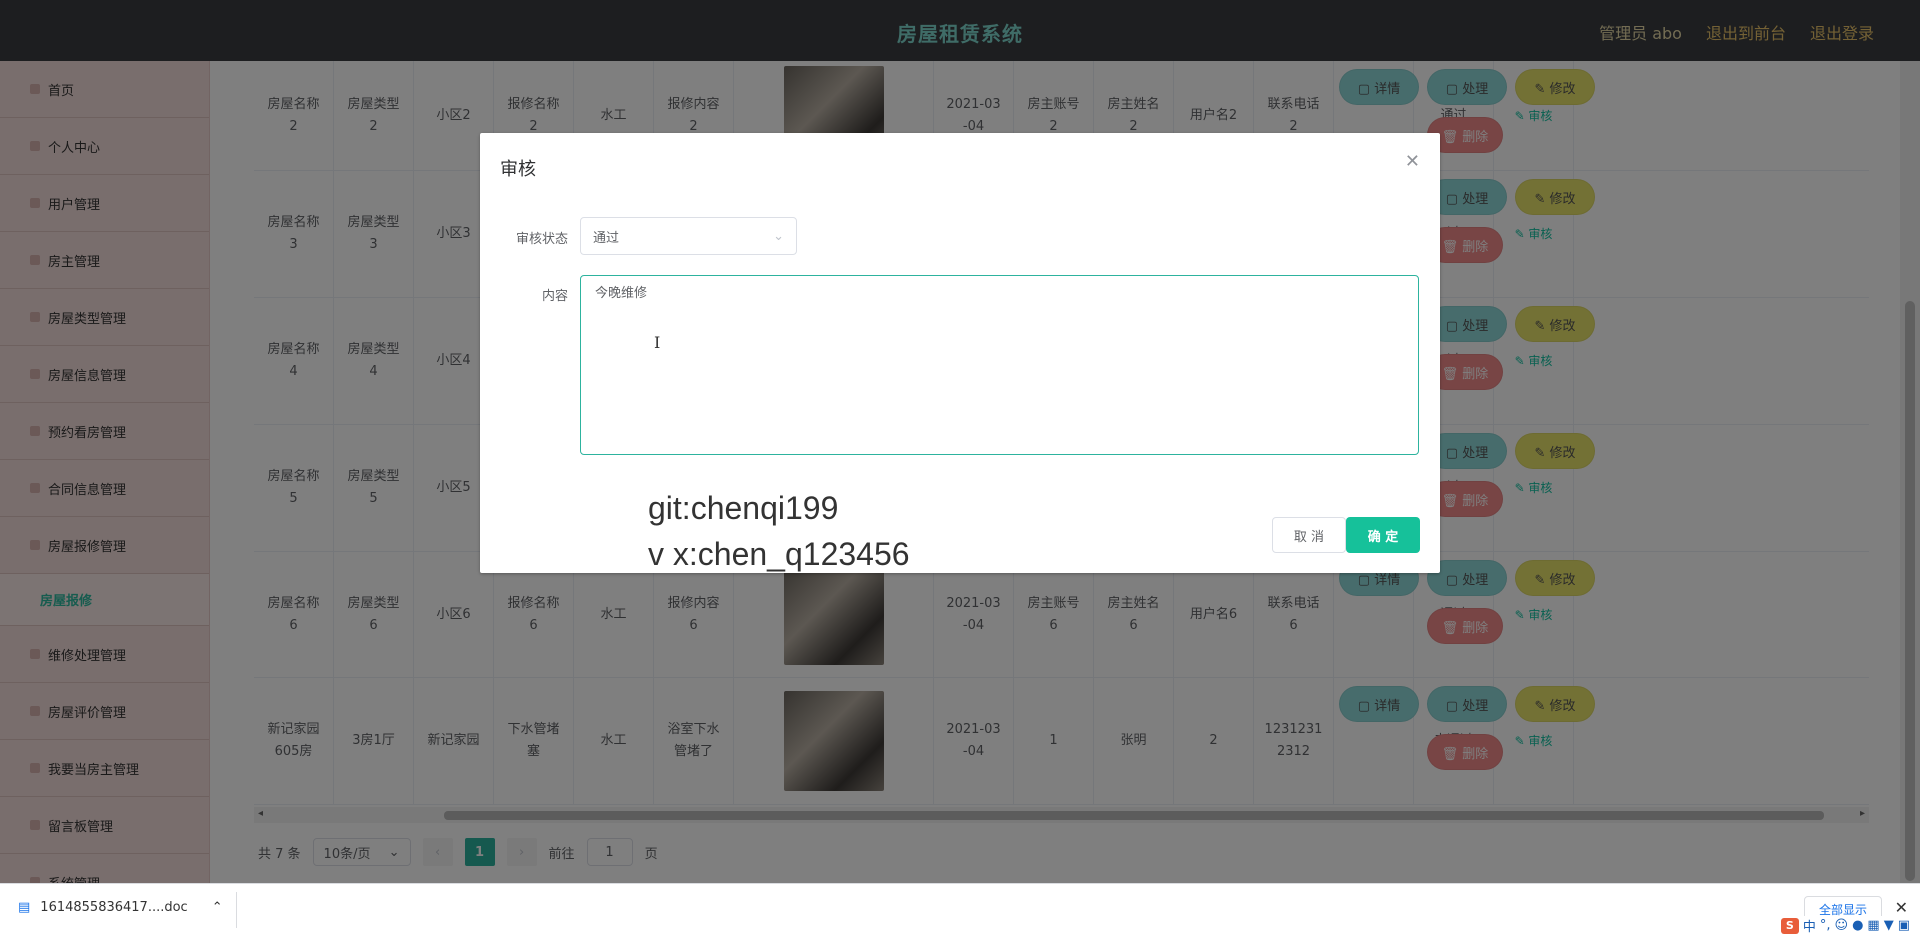  What do you see at coordinates (217, 907) in the screenshot?
I see `chevron-up-icon: ⌃` at bounding box center [217, 907].